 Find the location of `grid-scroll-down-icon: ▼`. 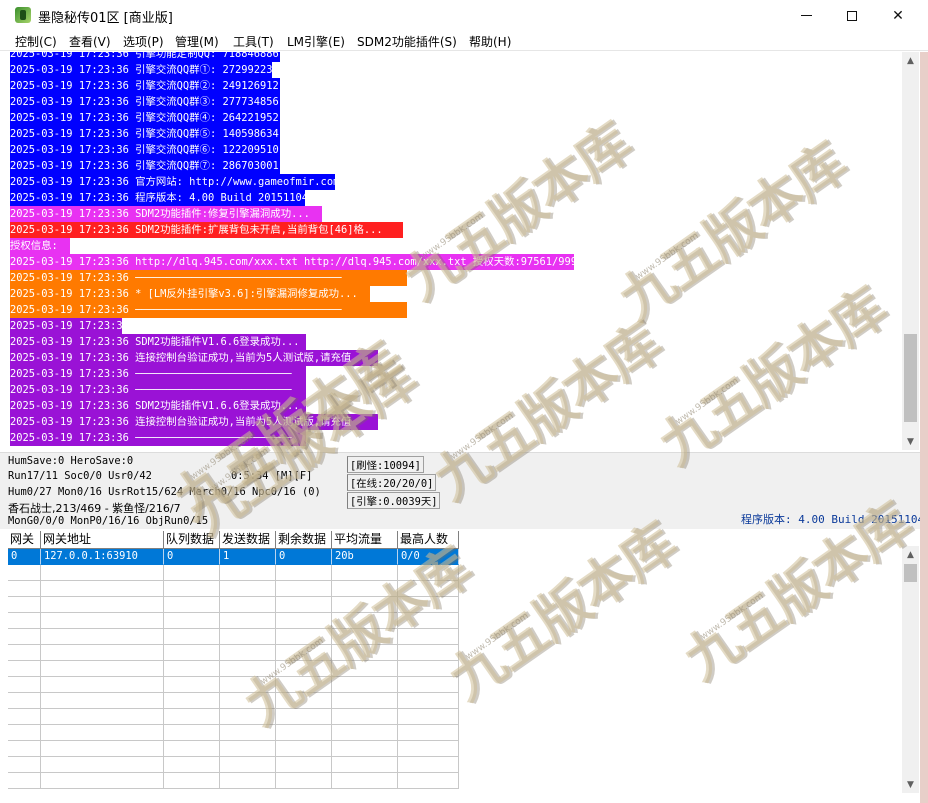

grid-scroll-down-icon: ▼ is located at coordinates (910, 784).